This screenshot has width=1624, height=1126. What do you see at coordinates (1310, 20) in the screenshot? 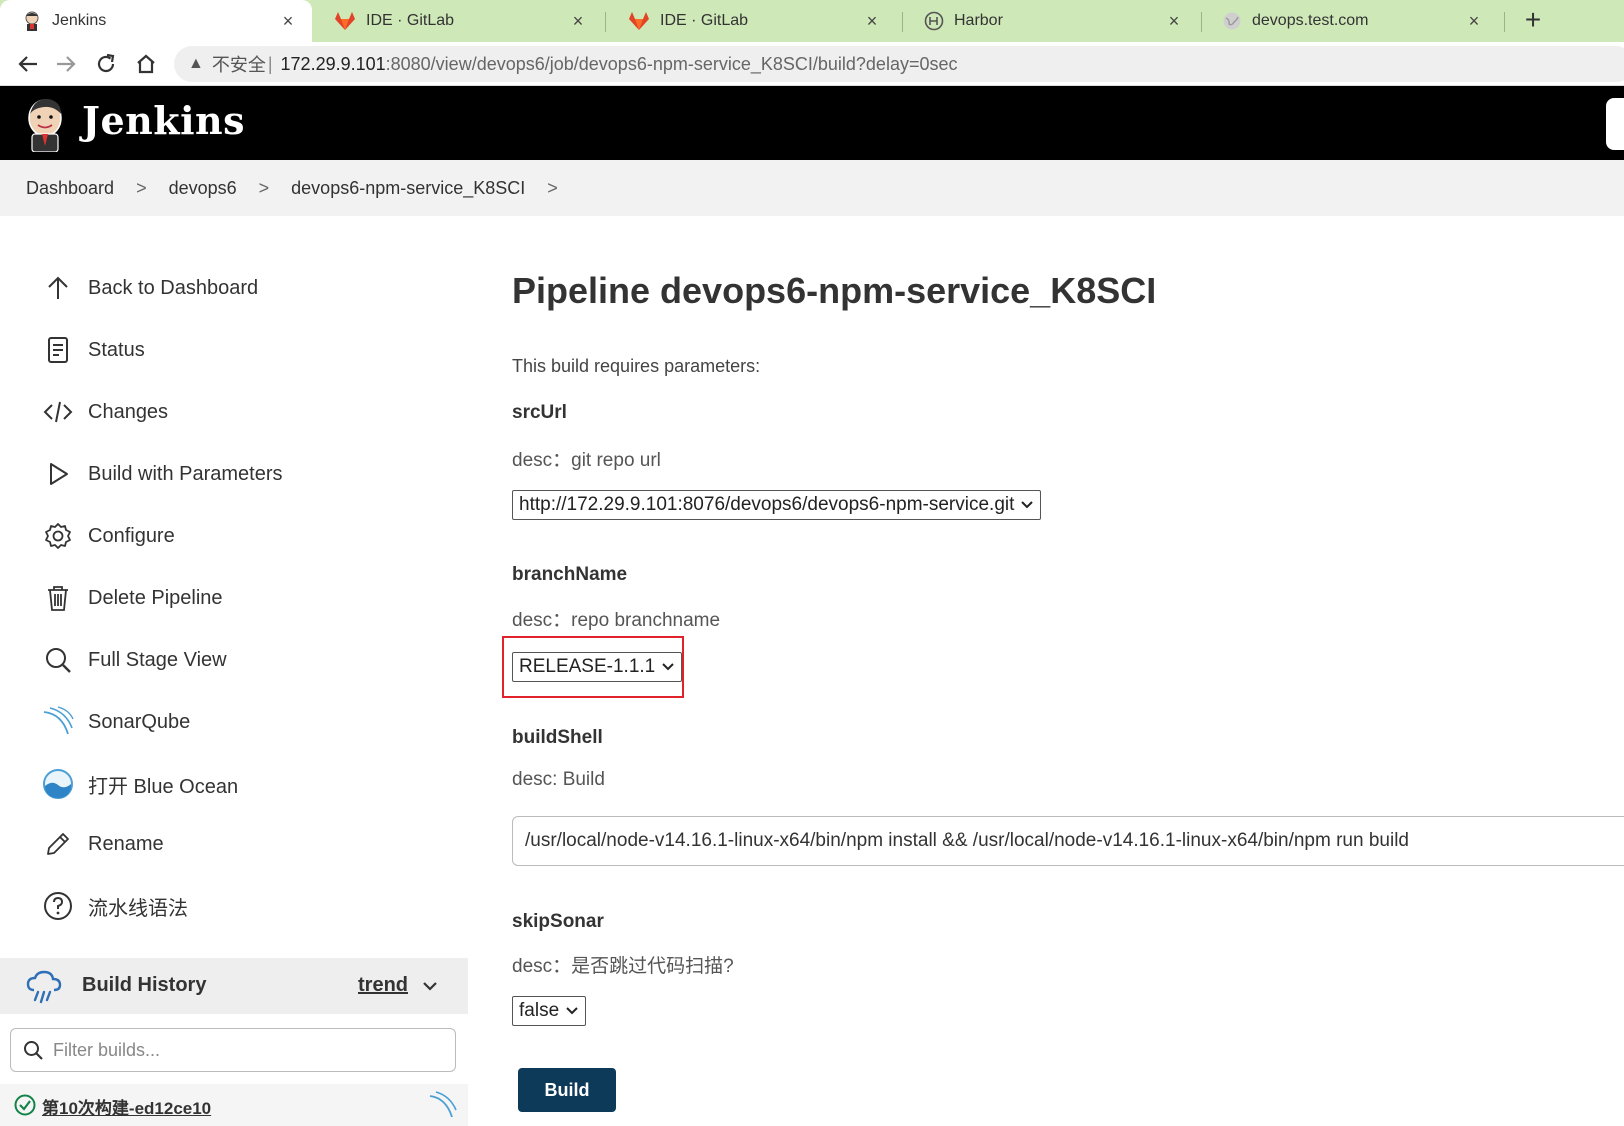
I see `tab-title: devops.test.com` at bounding box center [1310, 20].